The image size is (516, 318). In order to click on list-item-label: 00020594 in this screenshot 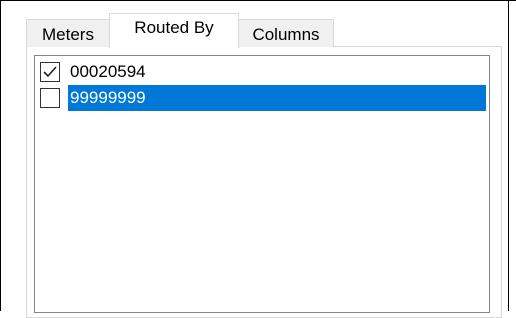, I will do `click(108, 71)`.